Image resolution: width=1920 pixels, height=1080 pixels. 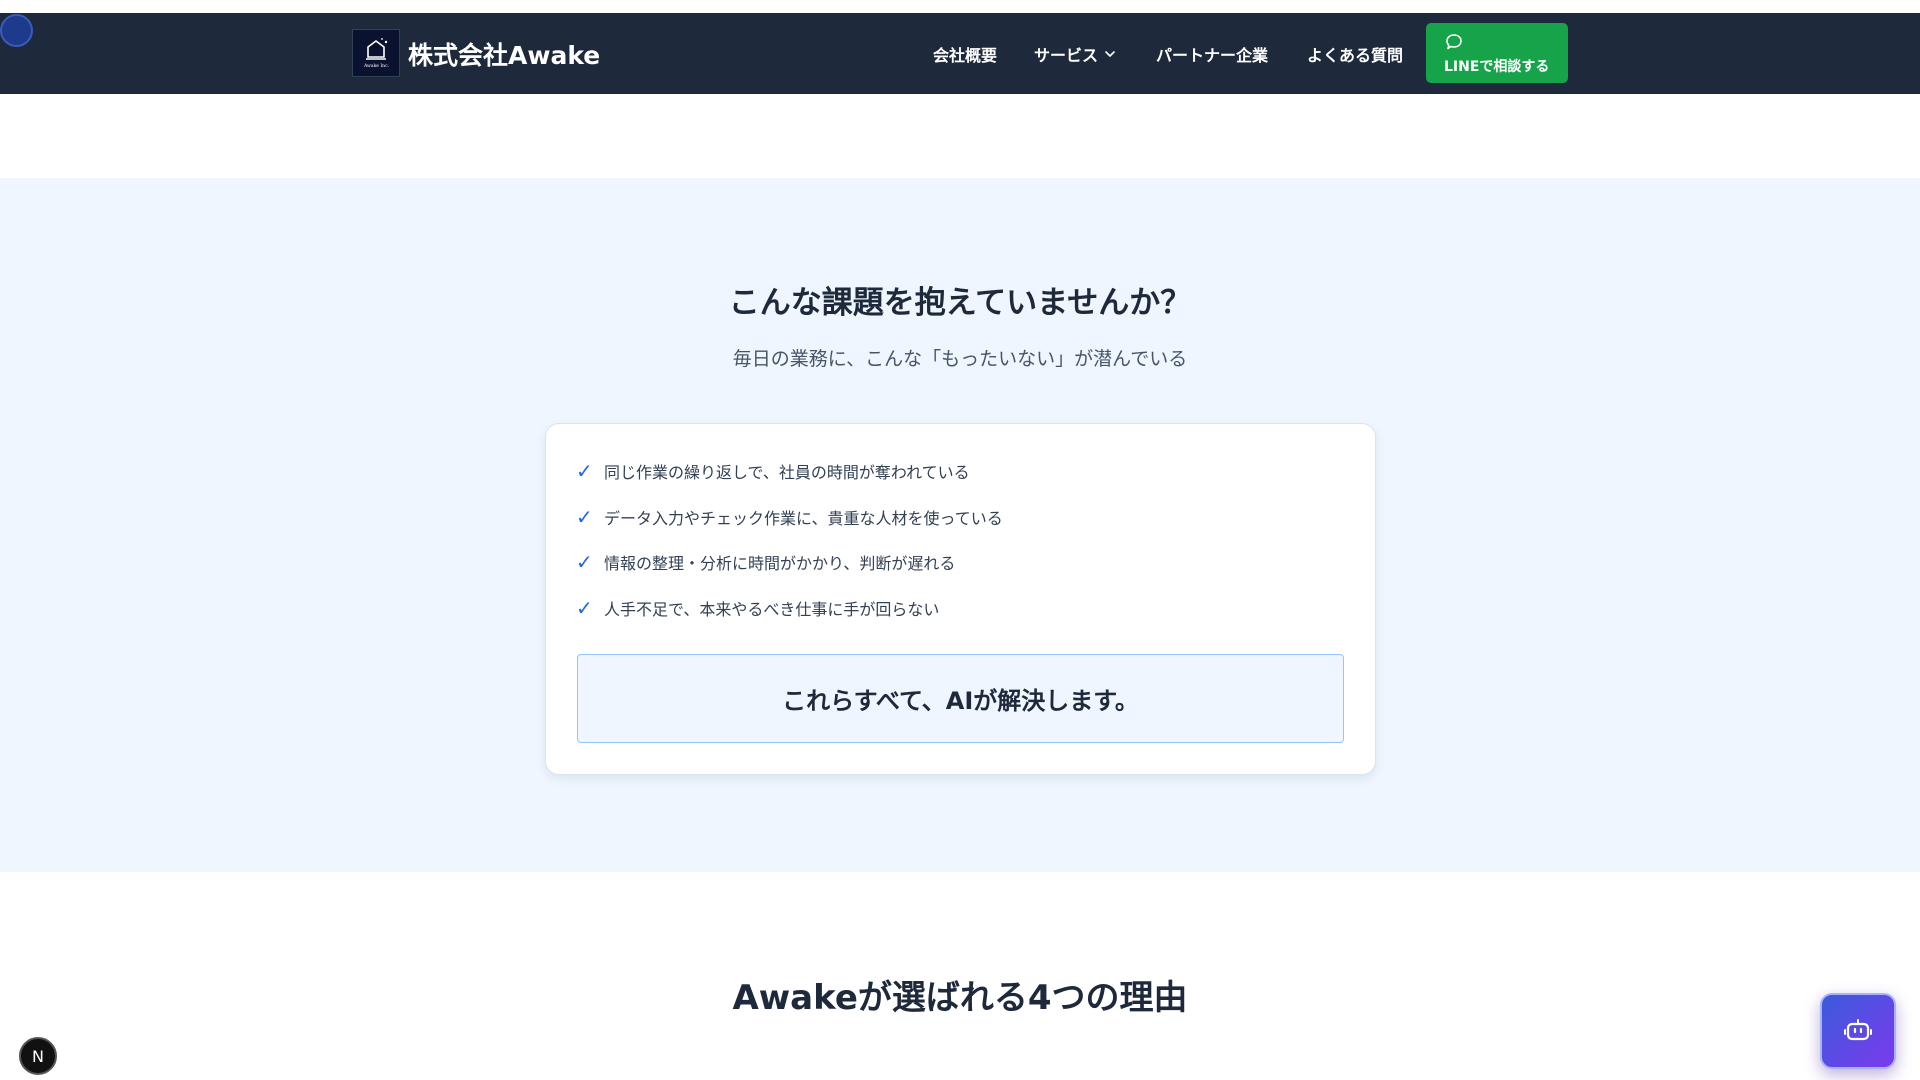 I want to click on robot-icon, so click(x=1858, y=1030).